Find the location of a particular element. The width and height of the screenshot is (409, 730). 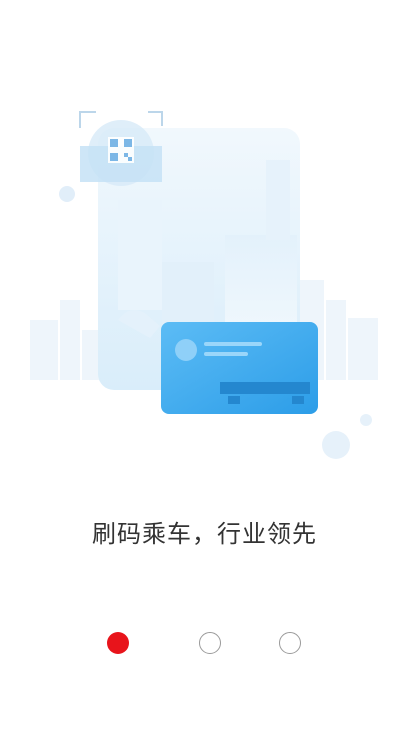

page-indicator is located at coordinates (204, 644).